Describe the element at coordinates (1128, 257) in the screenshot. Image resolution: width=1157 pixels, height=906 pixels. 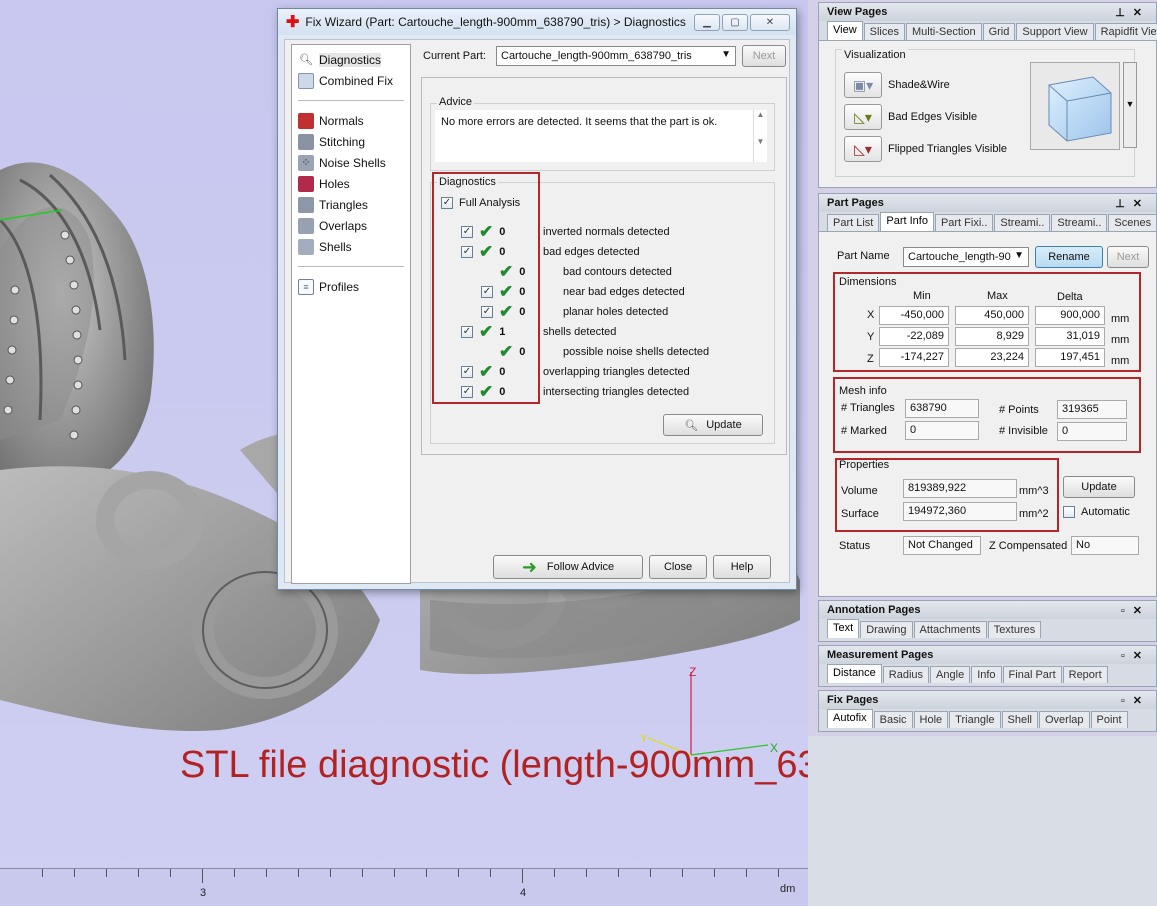
I see `part-next-button: Next` at that location.